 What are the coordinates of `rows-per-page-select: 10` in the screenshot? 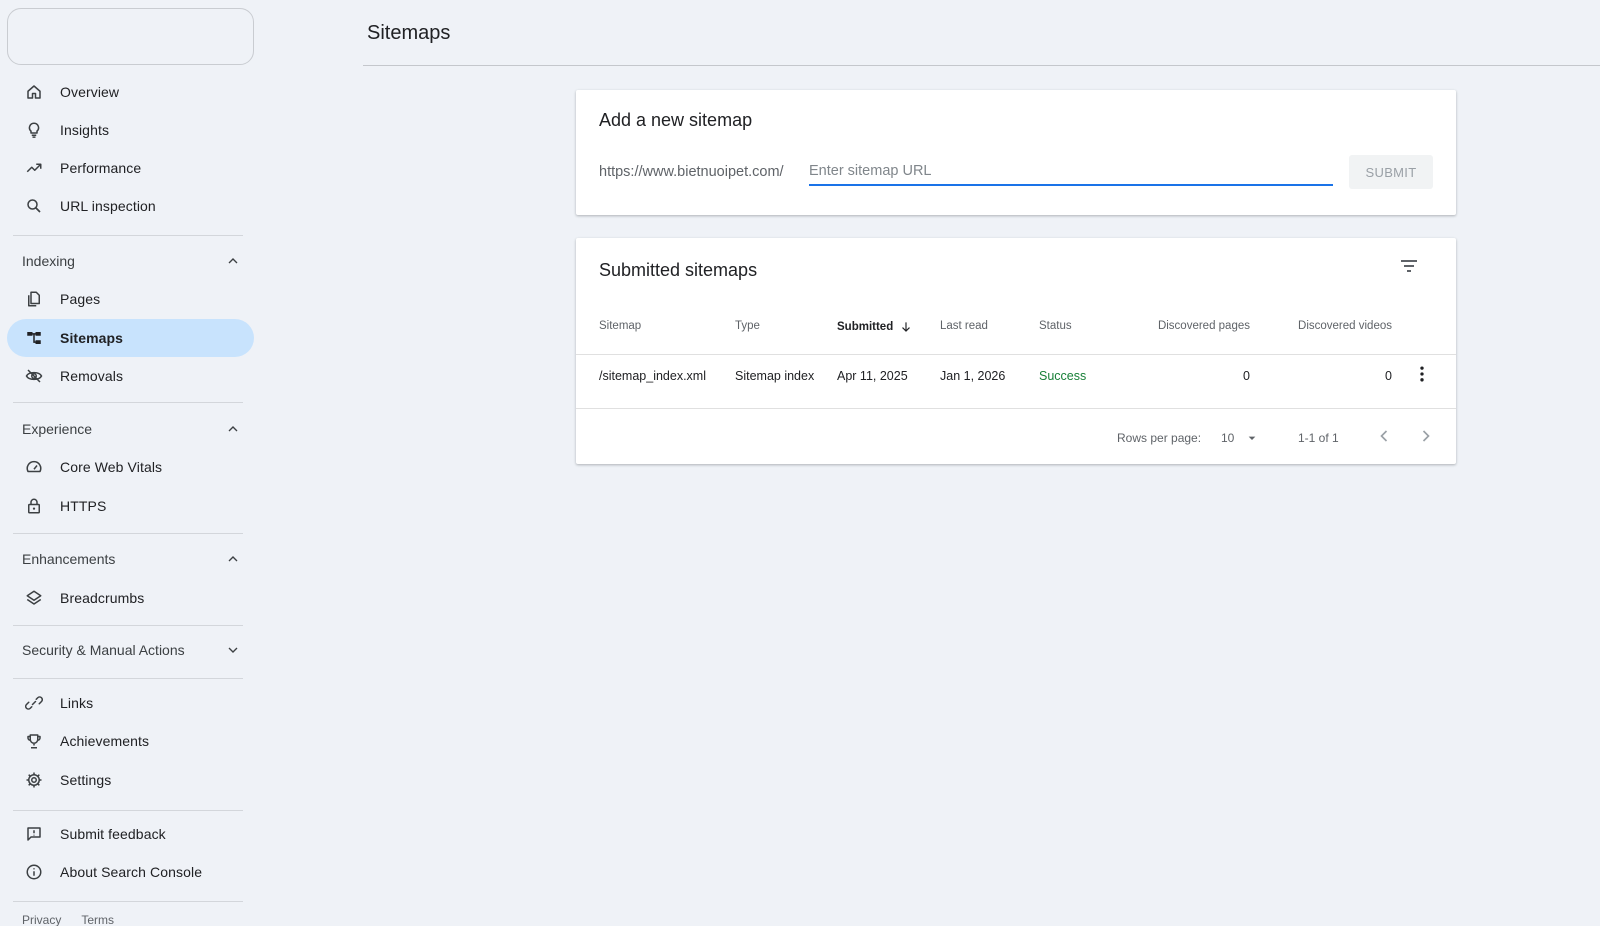 It's located at (1244, 438).